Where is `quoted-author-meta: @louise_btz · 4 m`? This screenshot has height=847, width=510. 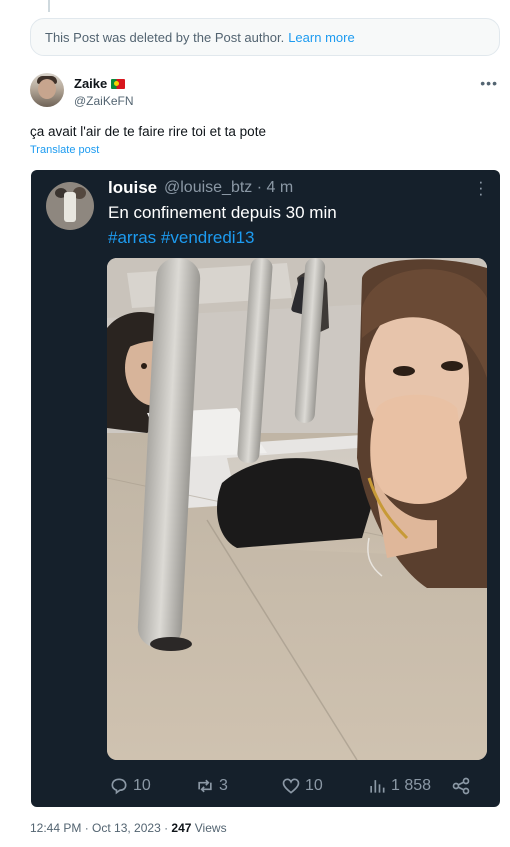
quoted-author-meta: @louise_btz · 4 m is located at coordinates (229, 187).